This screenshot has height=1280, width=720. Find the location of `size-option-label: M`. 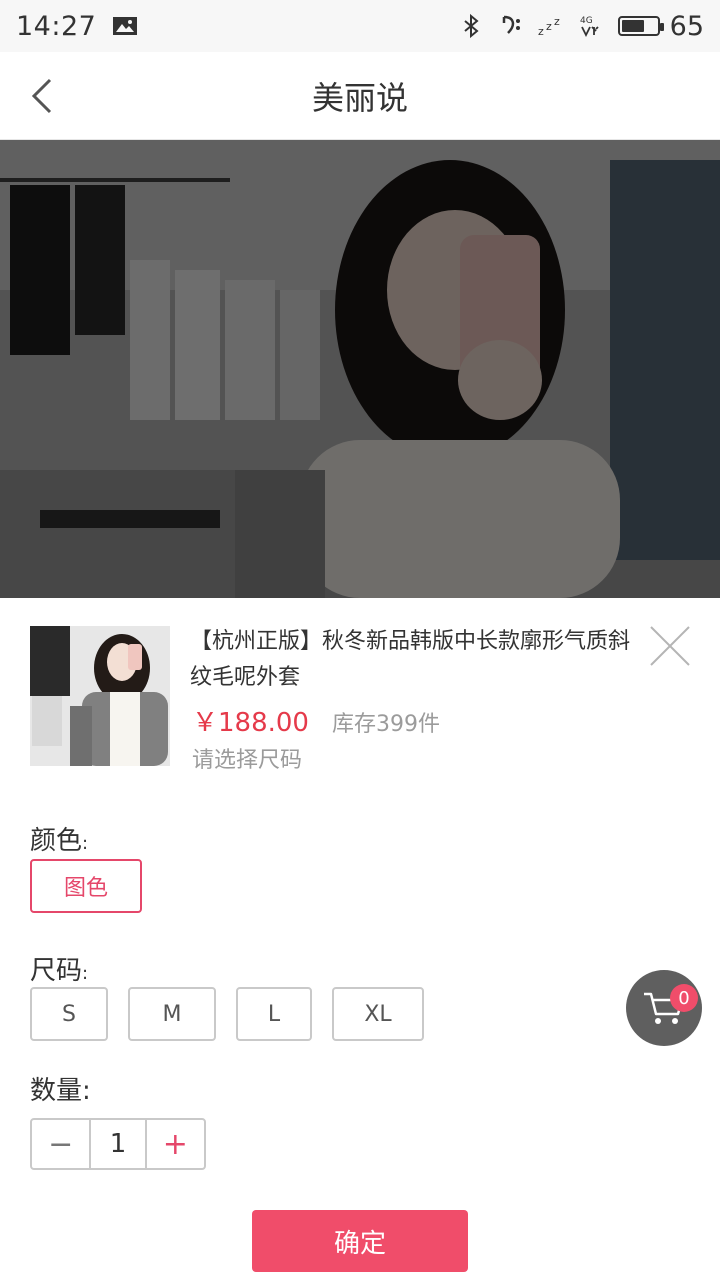

size-option-label: M is located at coordinates (172, 1014).